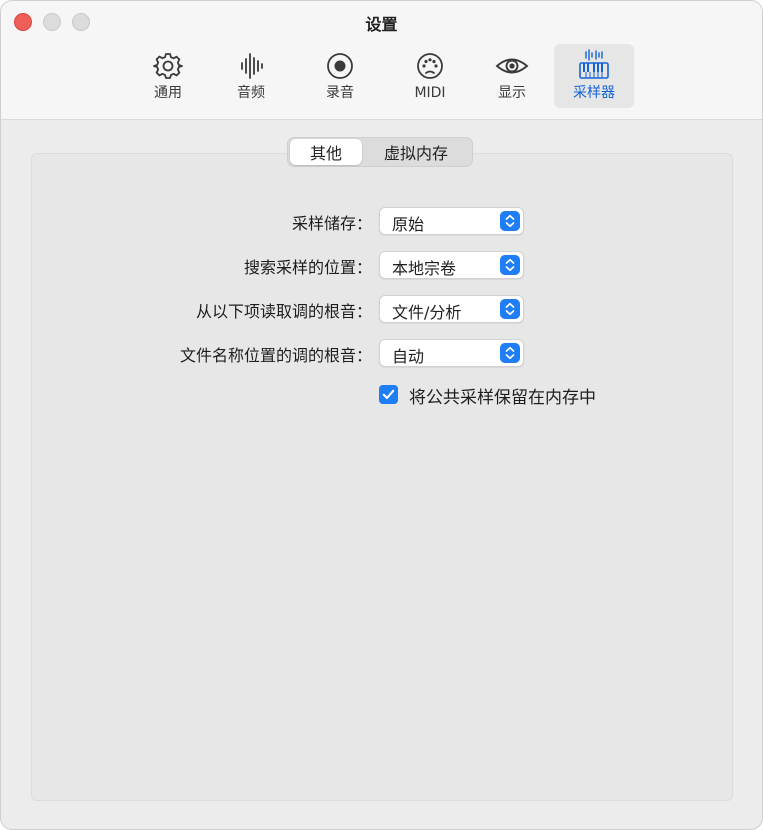 The width and height of the screenshot is (763, 830). Describe the element at coordinates (427, 312) in the screenshot. I see `root-key-source-value: 文件/分析` at that location.